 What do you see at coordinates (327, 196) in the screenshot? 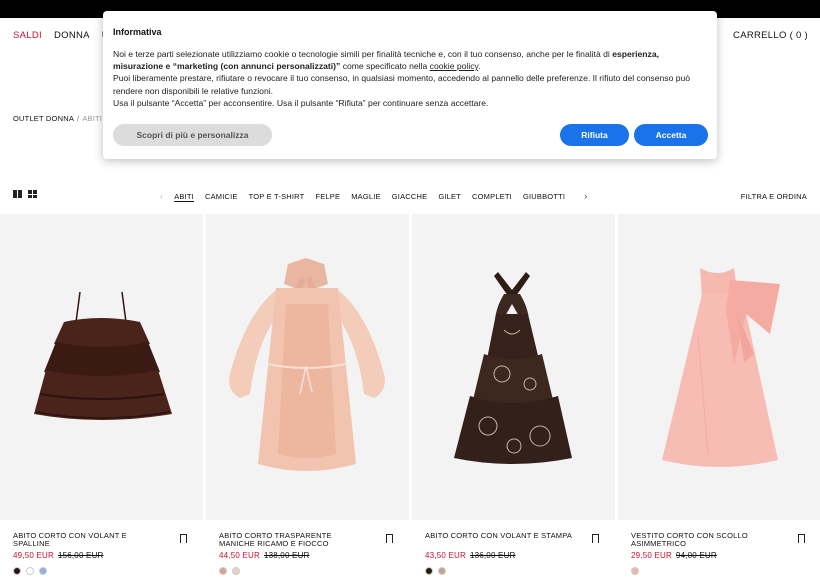
I see `tab-felpe: FELPE` at bounding box center [327, 196].